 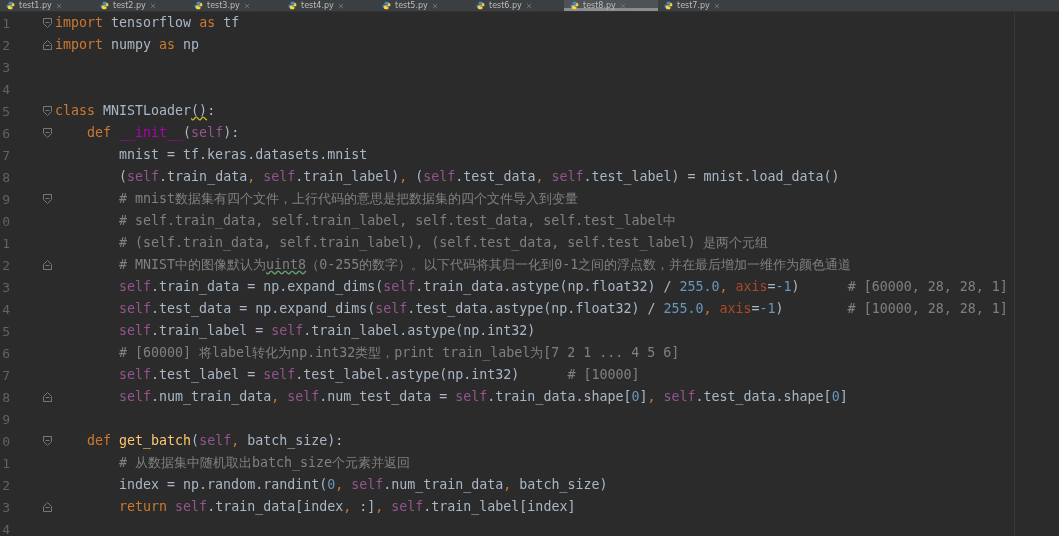 I want to click on editor-tab: test6.py, so click(x=517, y=5).